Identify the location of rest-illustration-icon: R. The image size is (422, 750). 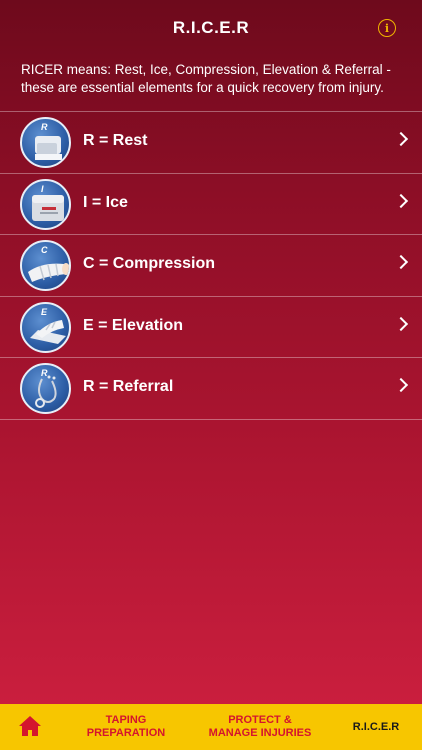
(45, 142).